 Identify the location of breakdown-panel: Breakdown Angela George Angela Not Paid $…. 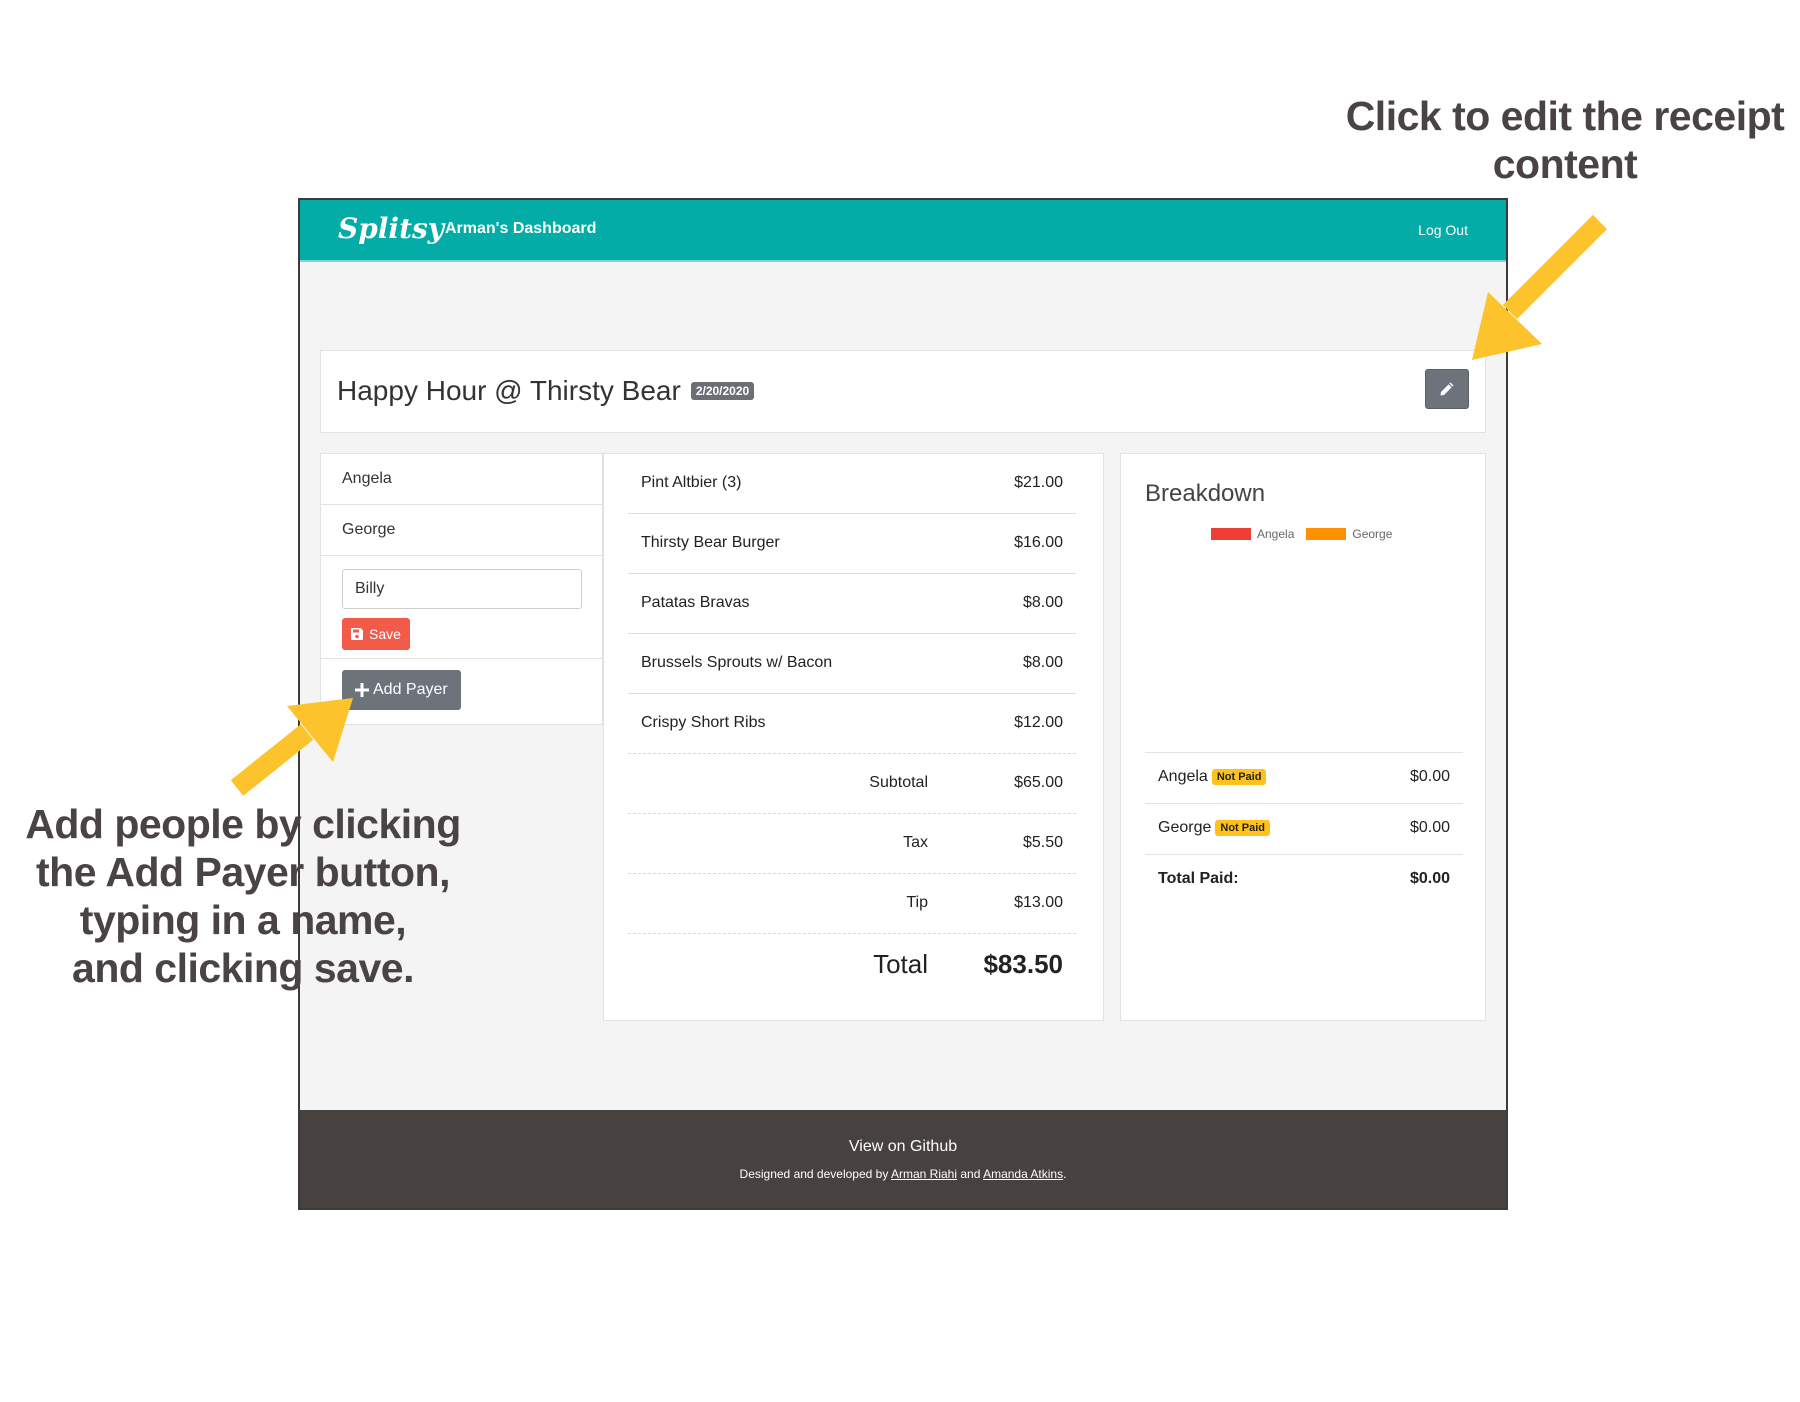
(1303, 737).